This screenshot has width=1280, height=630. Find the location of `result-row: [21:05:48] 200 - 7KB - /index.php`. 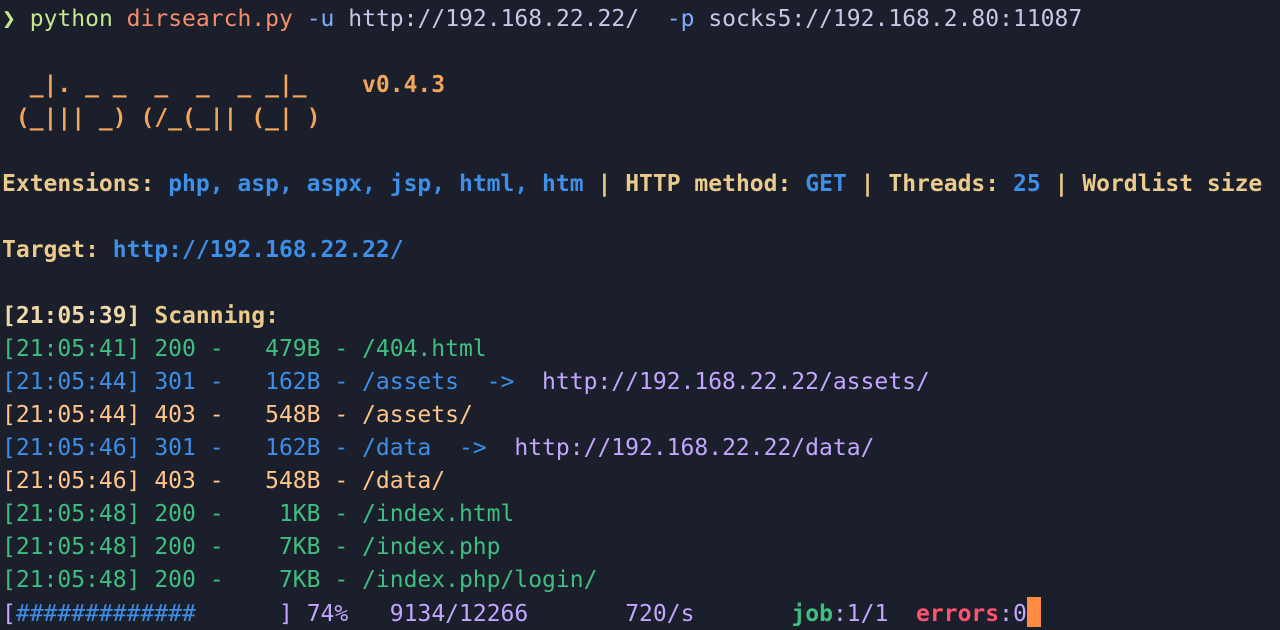

result-row: [21:05:48] 200 - 7KB - /index.php is located at coordinates (251, 547).